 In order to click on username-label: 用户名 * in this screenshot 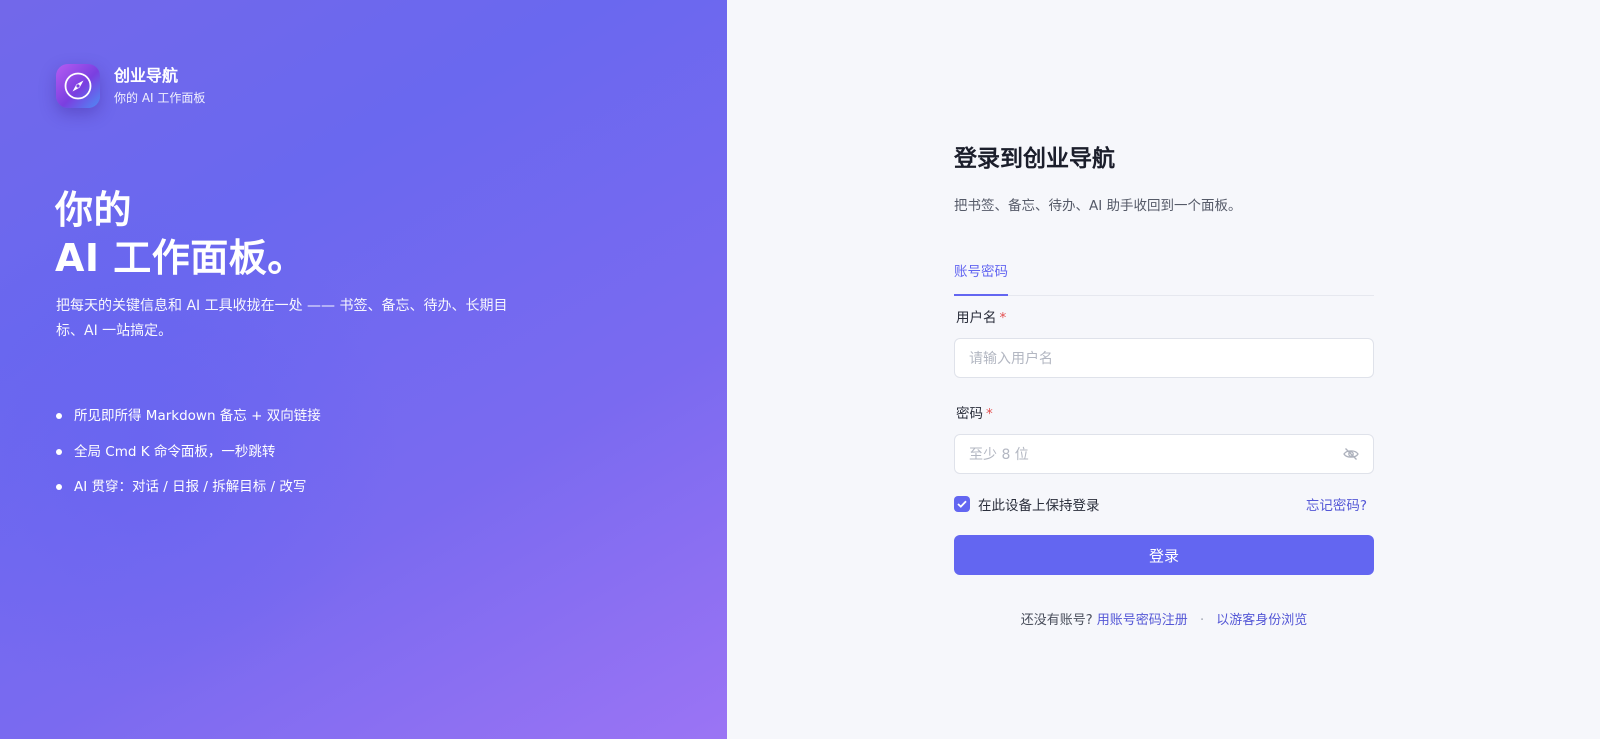, I will do `click(1165, 318)`.